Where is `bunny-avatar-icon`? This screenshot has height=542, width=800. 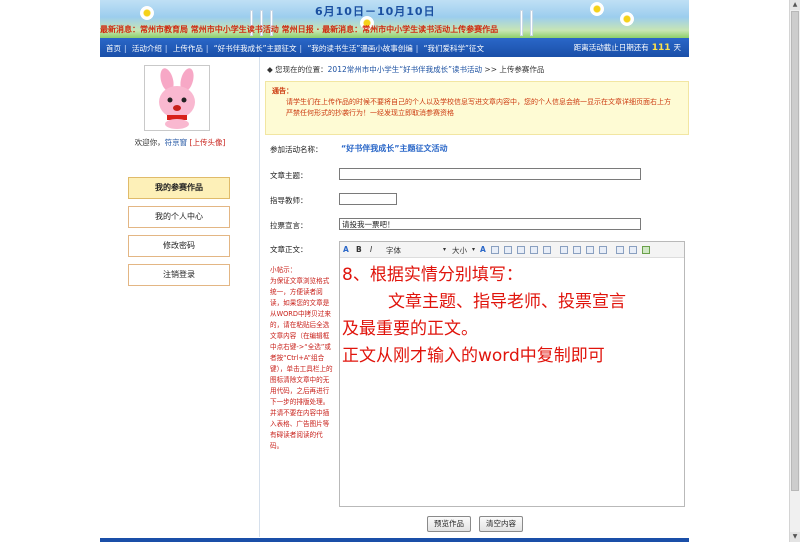
bunny-avatar-icon is located at coordinates (177, 98).